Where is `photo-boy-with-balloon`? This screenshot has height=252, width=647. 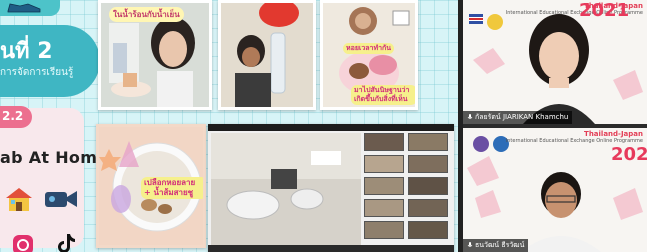 photo-boy-with-balloon is located at coordinates (267, 55).